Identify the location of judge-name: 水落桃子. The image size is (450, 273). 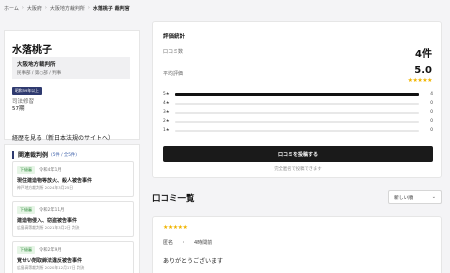
(32, 50).